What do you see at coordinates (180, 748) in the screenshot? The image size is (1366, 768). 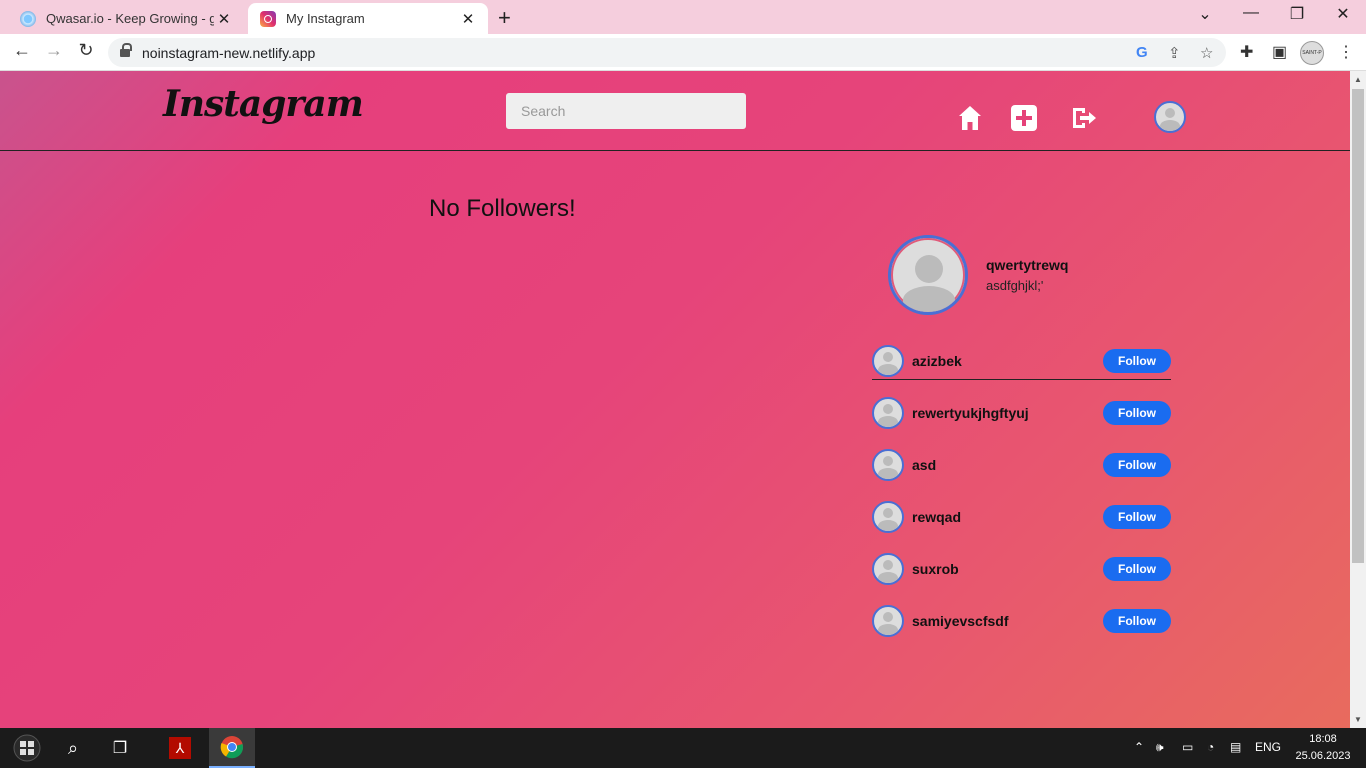 I see `acrobat-reader-icon: ⅄` at bounding box center [180, 748].